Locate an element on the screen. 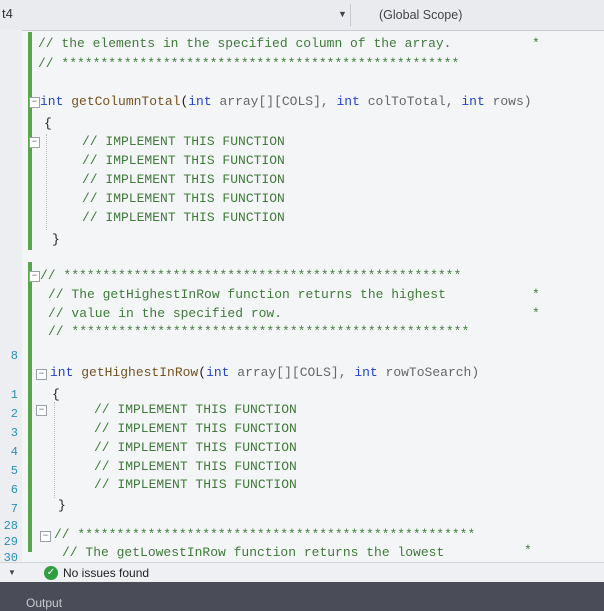 This screenshot has width=604, height=611. parameter: rows) is located at coordinates (512, 101).